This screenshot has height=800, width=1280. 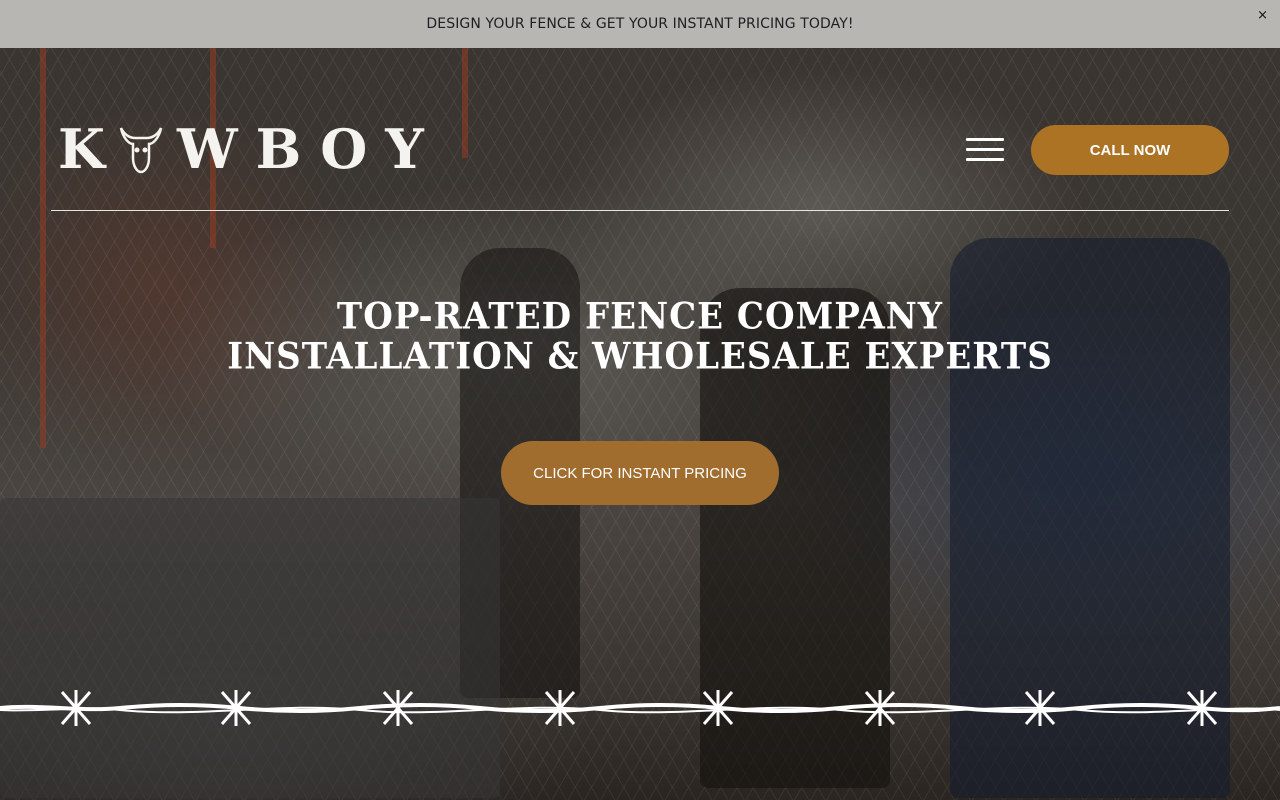 What do you see at coordinates (985, 150) in the screenshot?
I see `hamburger-menu-icon` at bounding box center [985, 150].